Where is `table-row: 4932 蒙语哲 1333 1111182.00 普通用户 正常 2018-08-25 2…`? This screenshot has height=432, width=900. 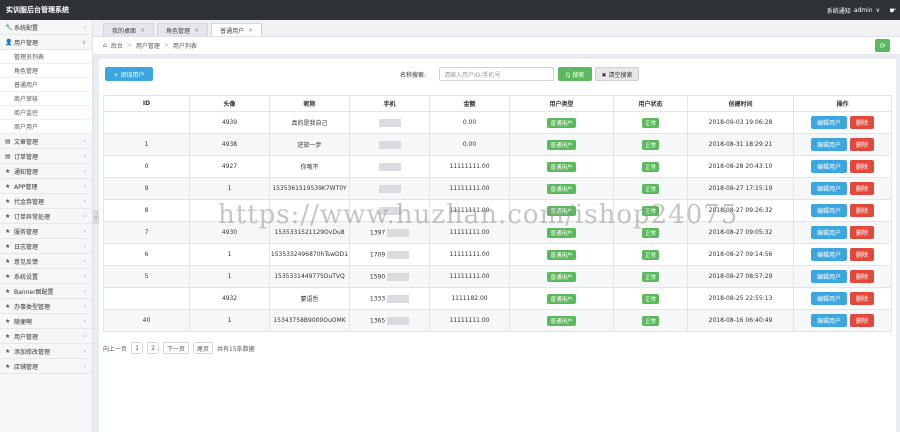 table-row: 4932 蒙语哲 1333 1111182.00 普通用户 正常 2018-08-25 2… is located at coordinates (497, 298).